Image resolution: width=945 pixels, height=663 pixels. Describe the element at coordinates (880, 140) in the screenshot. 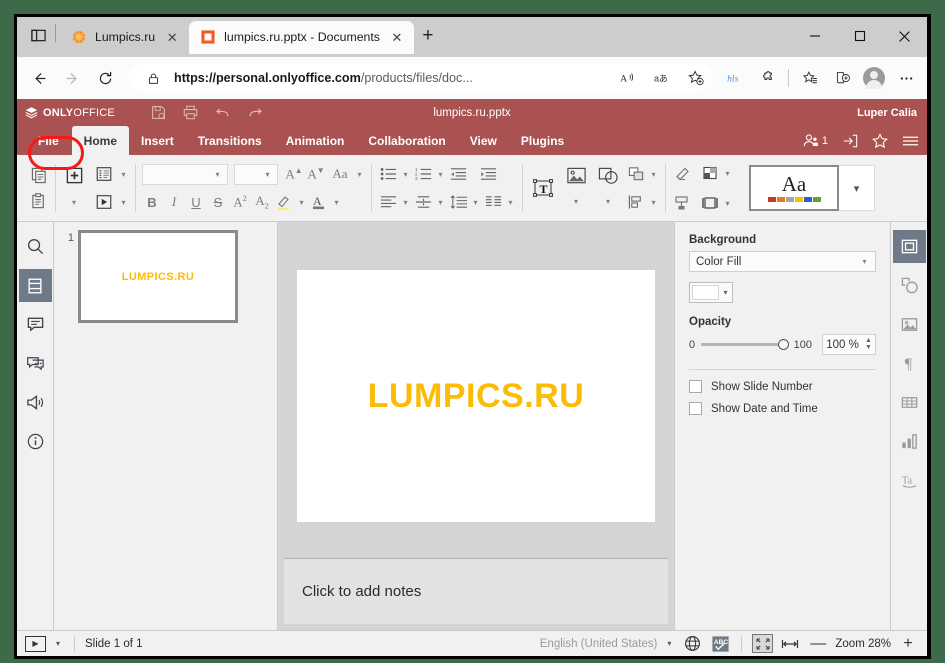

I see `star-icon` at that location.